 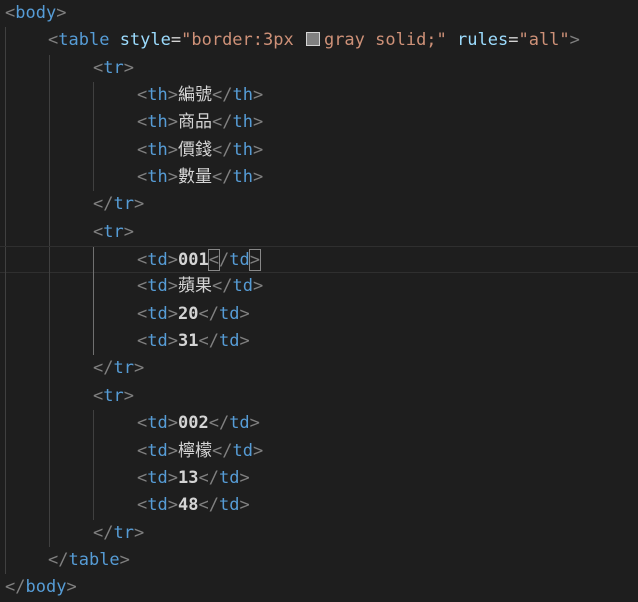 What do you see at coordinates (483, 40) in the screenshot?
I see `attribute-name: rules` at bounding box center [483, 40].